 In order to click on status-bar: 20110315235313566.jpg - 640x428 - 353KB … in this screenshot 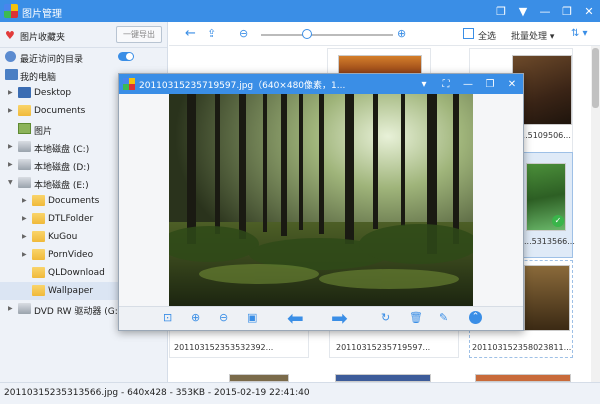, I will do `click(300, 393)`.